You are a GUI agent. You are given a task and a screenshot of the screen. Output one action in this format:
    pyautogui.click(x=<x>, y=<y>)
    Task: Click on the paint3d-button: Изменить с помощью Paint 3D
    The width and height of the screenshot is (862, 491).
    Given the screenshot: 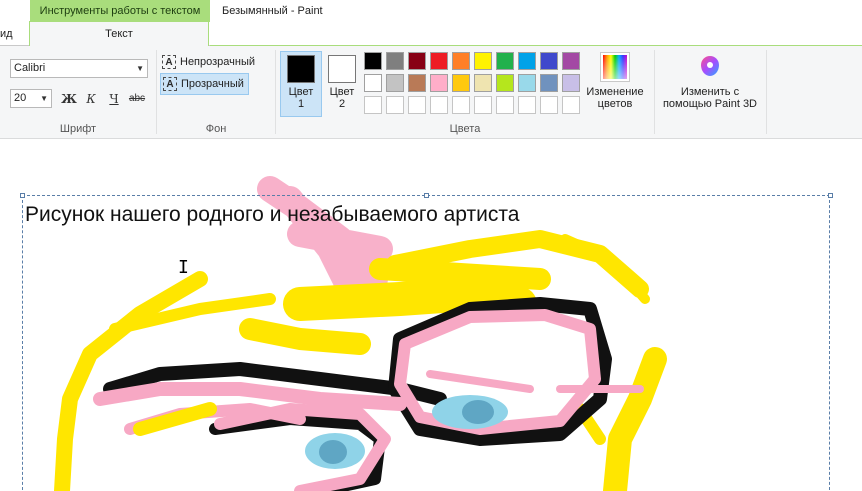 What is the action you would take?
    pyautogui.click(x=710, y=81)
    